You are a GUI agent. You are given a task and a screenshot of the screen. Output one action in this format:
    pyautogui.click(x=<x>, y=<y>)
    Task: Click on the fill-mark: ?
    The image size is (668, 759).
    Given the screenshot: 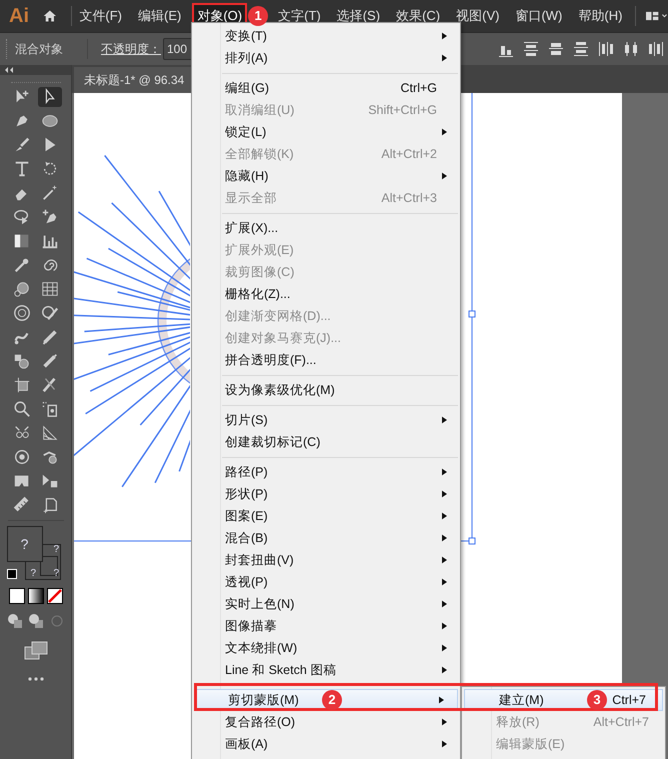 What is the action you would take?
    pyautogui.click(x=24, y=544)
    